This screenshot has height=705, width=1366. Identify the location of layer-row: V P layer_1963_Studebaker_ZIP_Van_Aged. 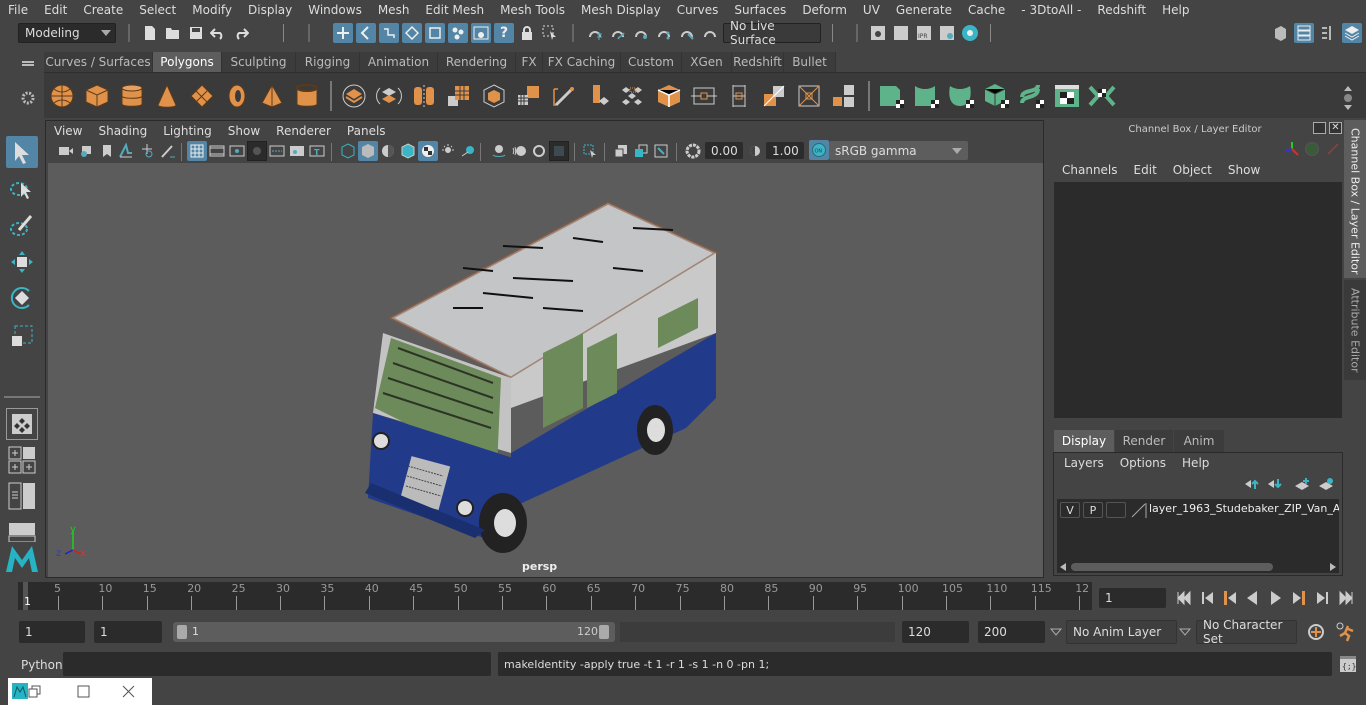
(1200, 511).